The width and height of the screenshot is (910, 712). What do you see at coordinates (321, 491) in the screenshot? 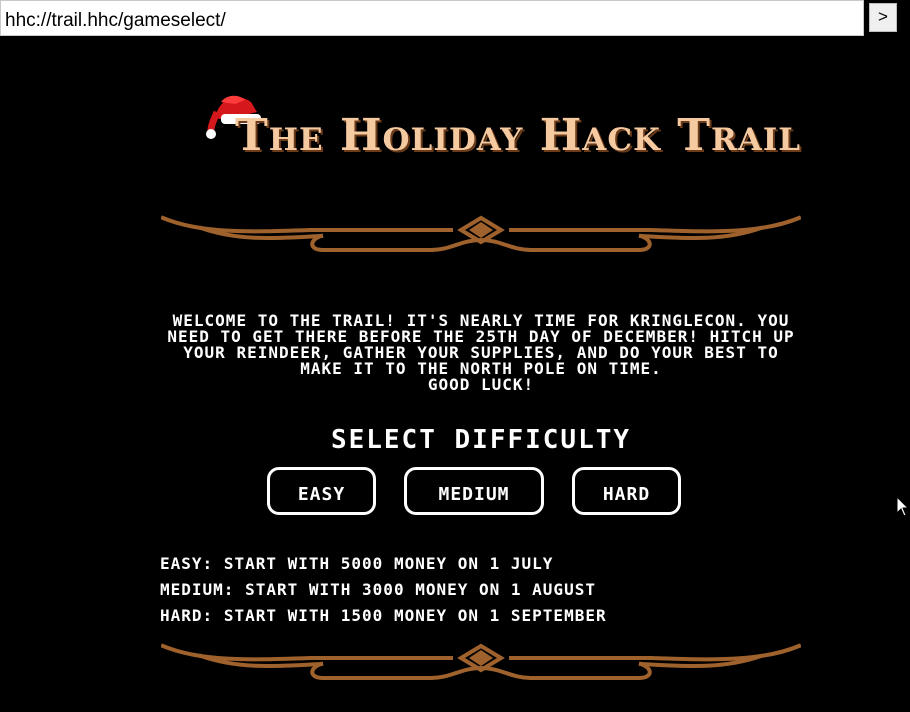
I see `easy-button: Easy` at bounding box center [321, 491].